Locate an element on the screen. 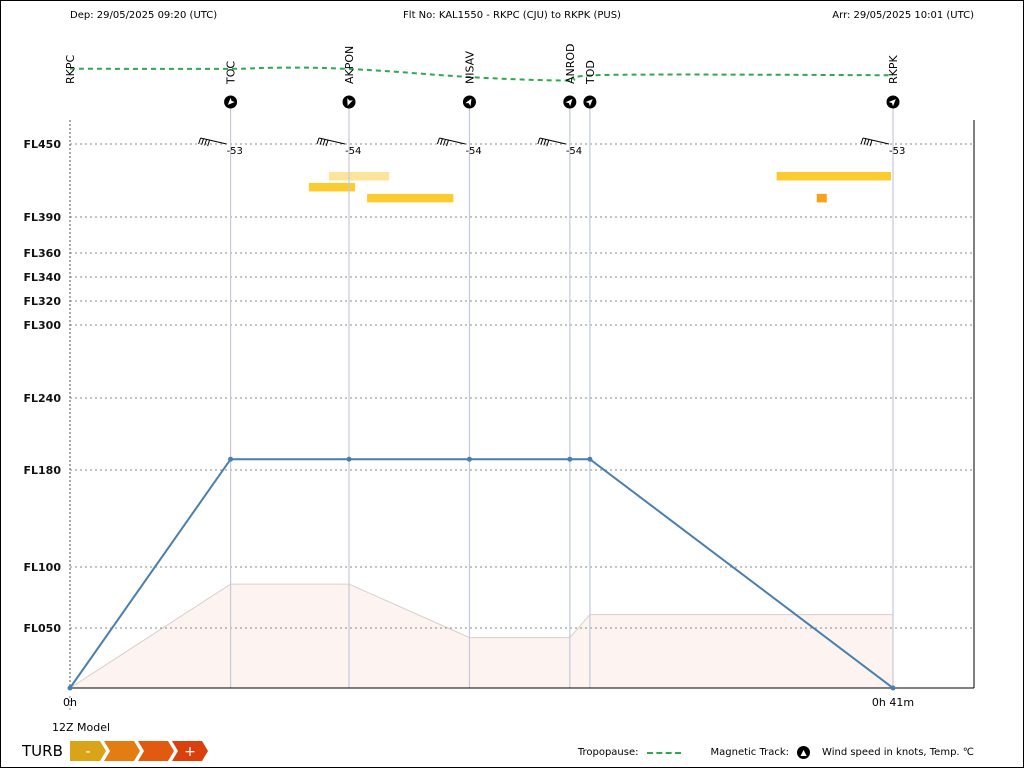  y-tick-fl450: FL450 is located at coordinates (43, 144).